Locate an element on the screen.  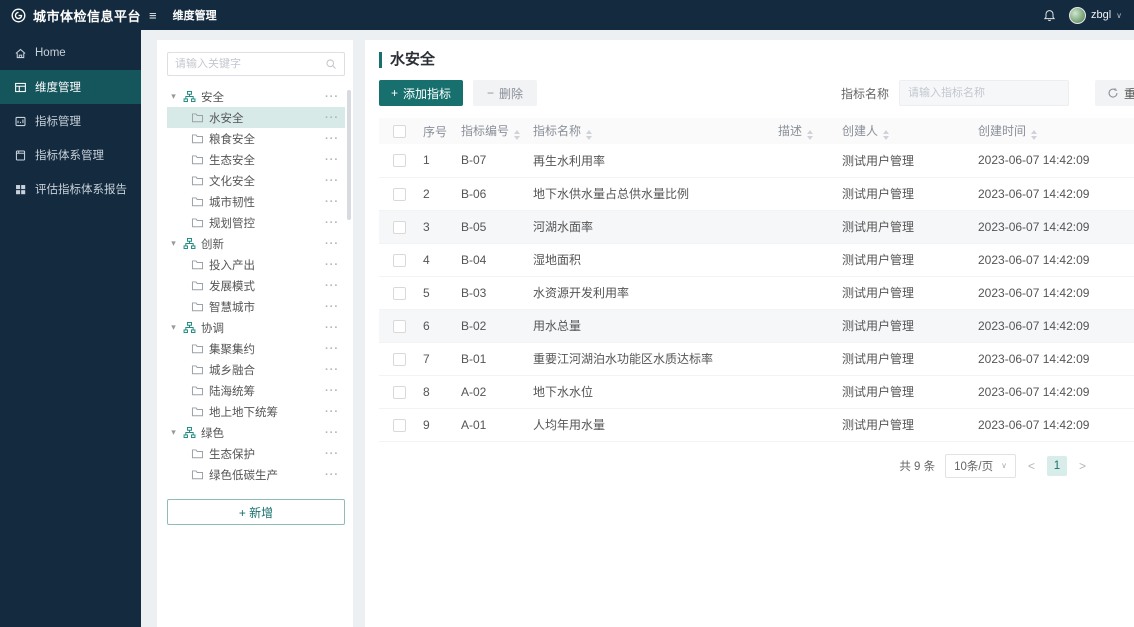
sidebar-item-report: 评估指标体系报告 is located at coordinates (70, 189).